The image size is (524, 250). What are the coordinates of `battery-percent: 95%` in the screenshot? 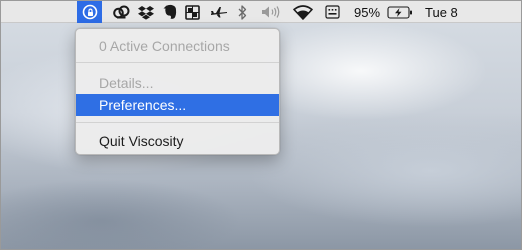 It's located at (367, 12).